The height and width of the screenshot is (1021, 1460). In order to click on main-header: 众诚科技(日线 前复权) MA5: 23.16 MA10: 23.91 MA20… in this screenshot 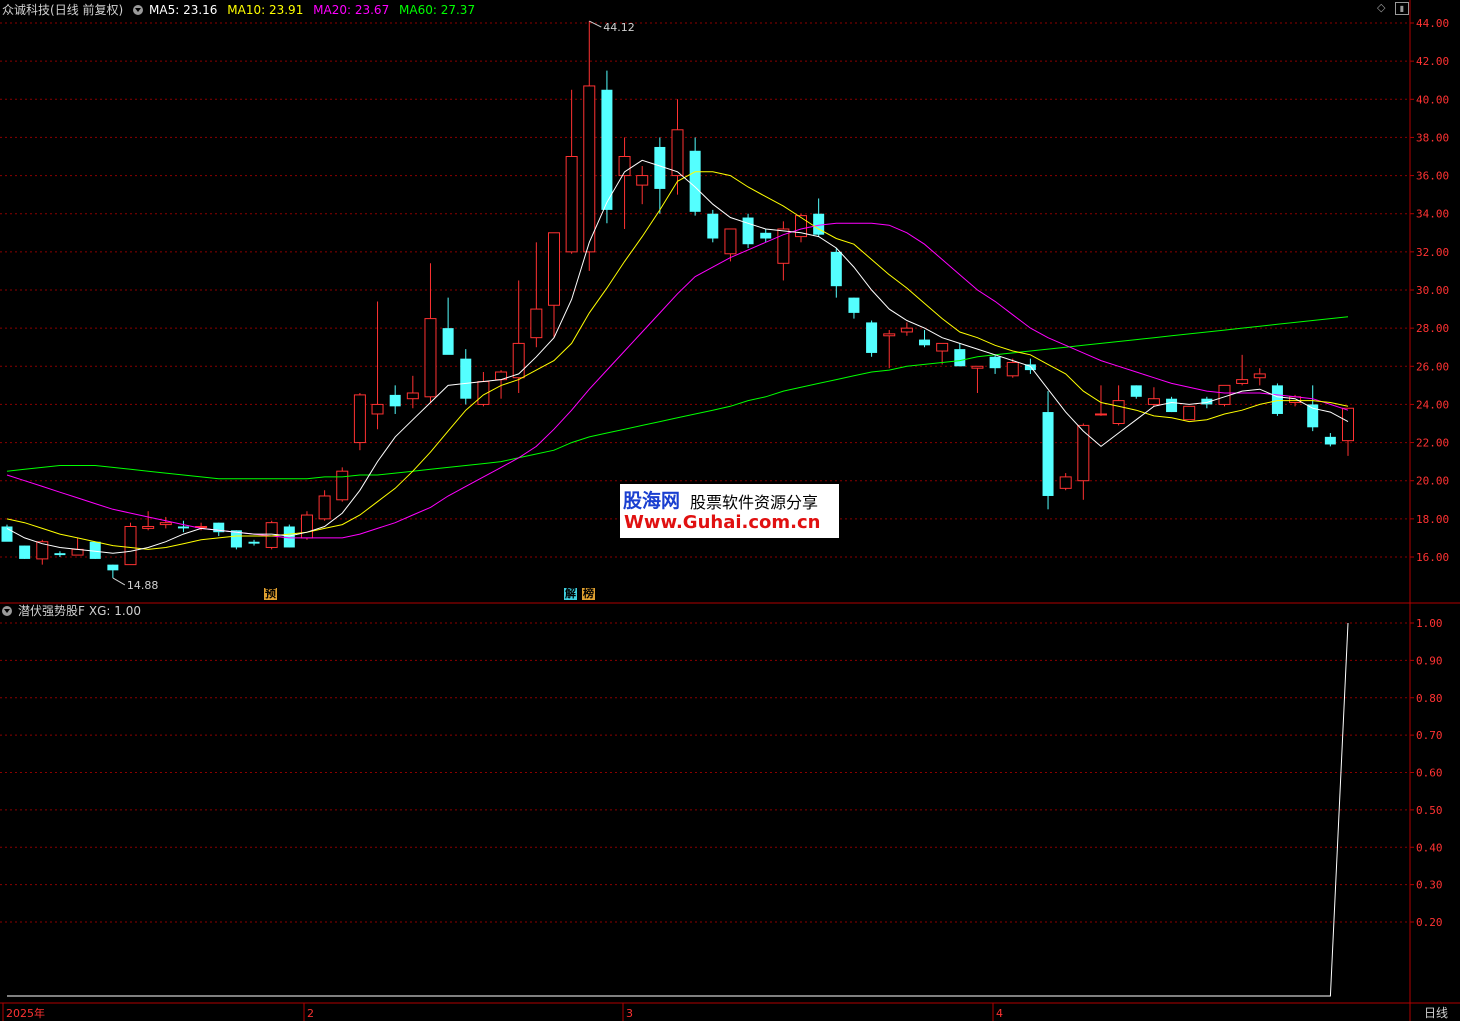, I will do `click(241, 10)`.